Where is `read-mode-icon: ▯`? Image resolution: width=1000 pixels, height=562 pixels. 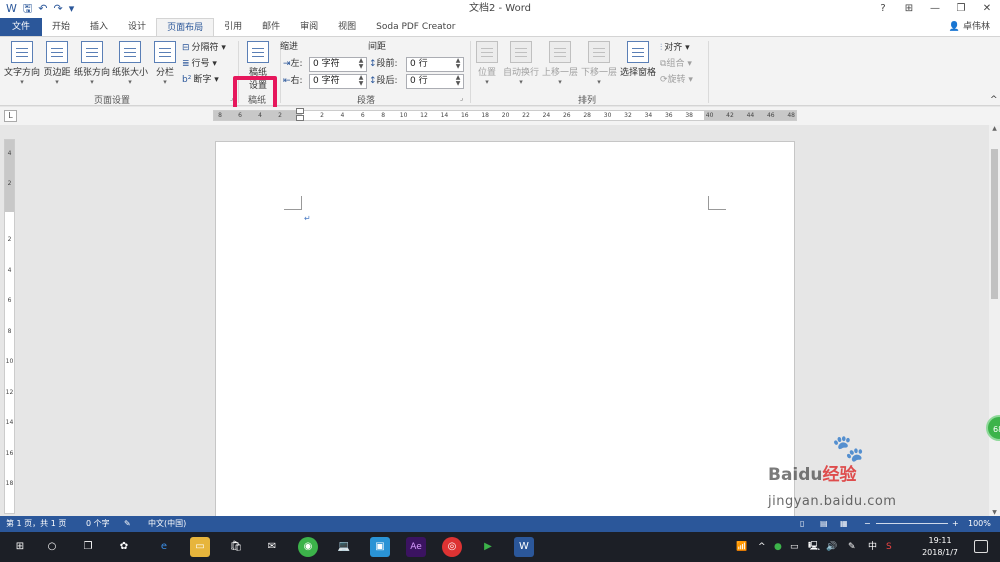 read-mode-icon: ▯ is located at coordinates (802, 524).